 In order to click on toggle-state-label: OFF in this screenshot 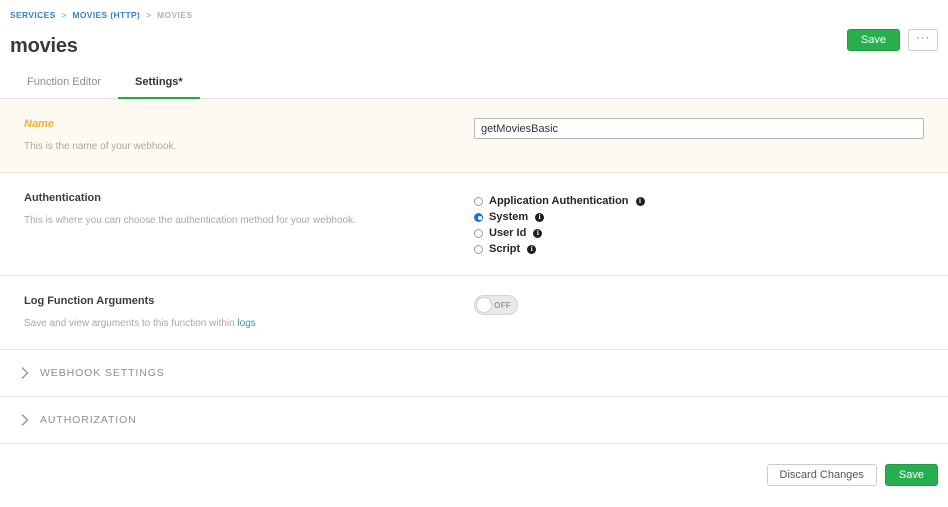, I will do `click(502, 305)`.